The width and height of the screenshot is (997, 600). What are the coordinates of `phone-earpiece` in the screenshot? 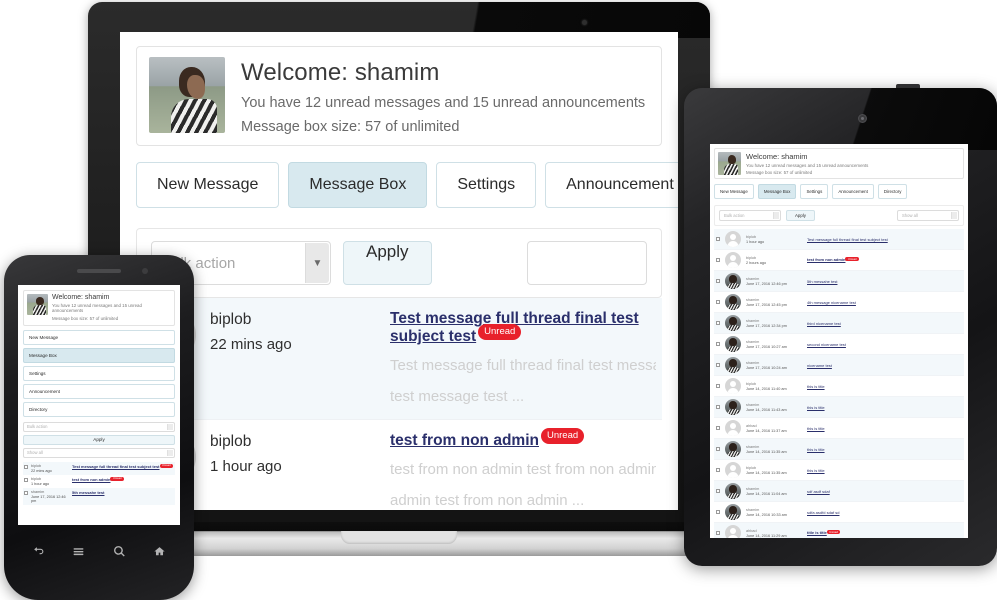 It's located at (99, 271).